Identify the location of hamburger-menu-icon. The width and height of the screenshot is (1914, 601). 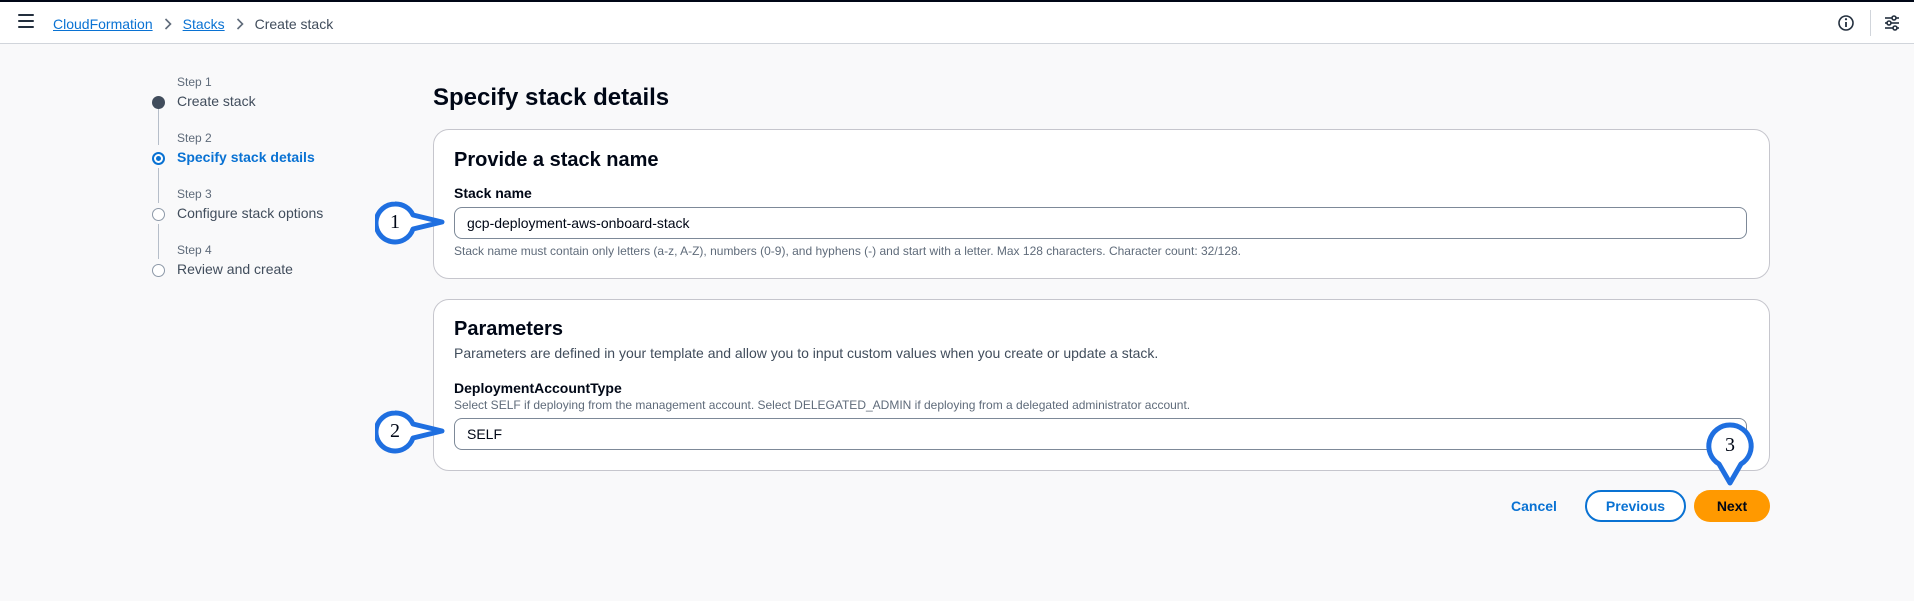
(26, 21).